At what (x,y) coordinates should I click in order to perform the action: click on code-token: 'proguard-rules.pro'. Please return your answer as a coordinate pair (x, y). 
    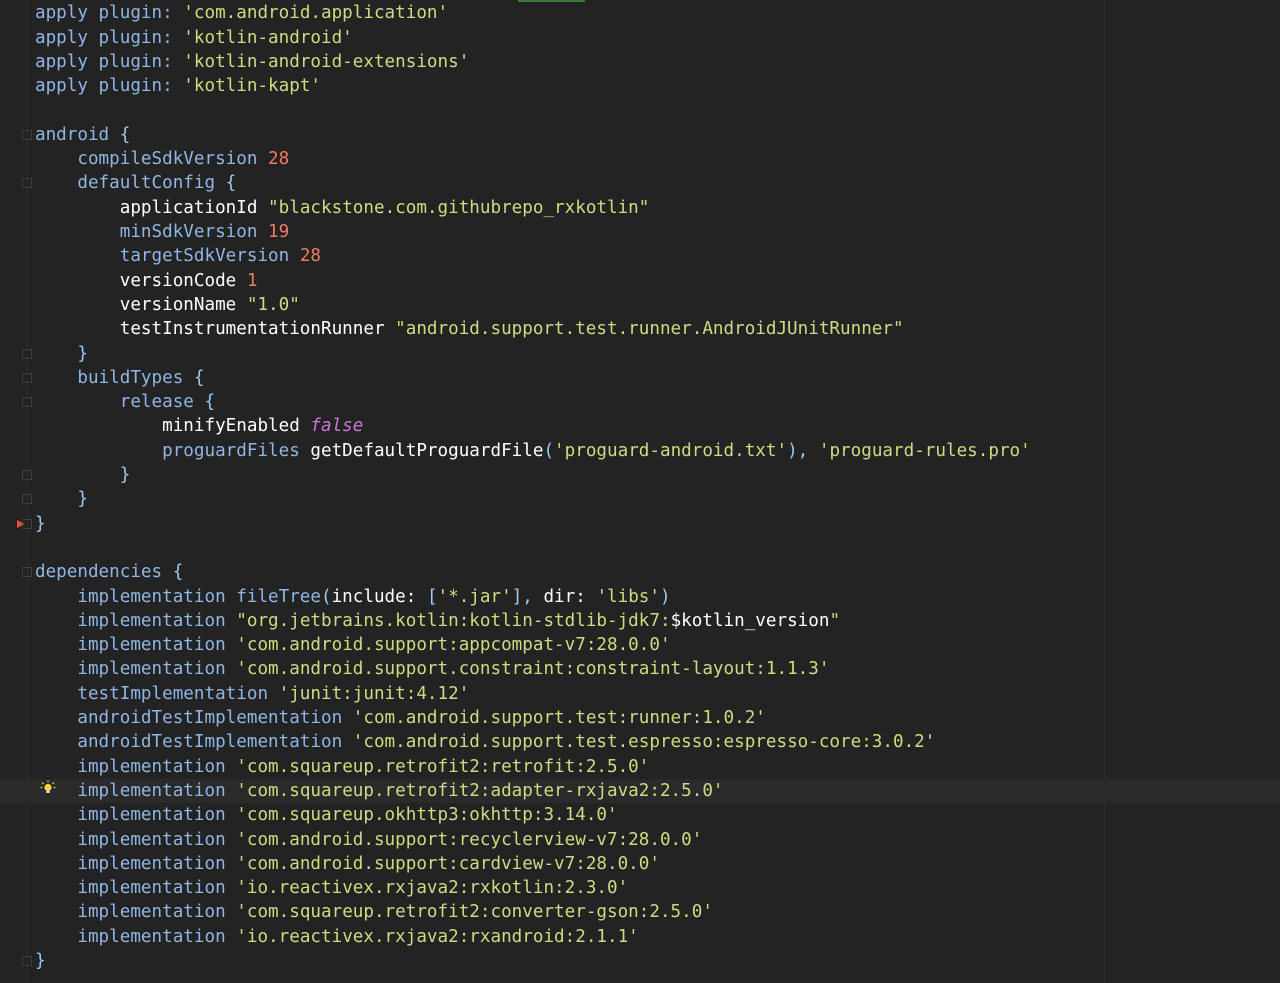
    Looking at the image, I should click on (924, 450).